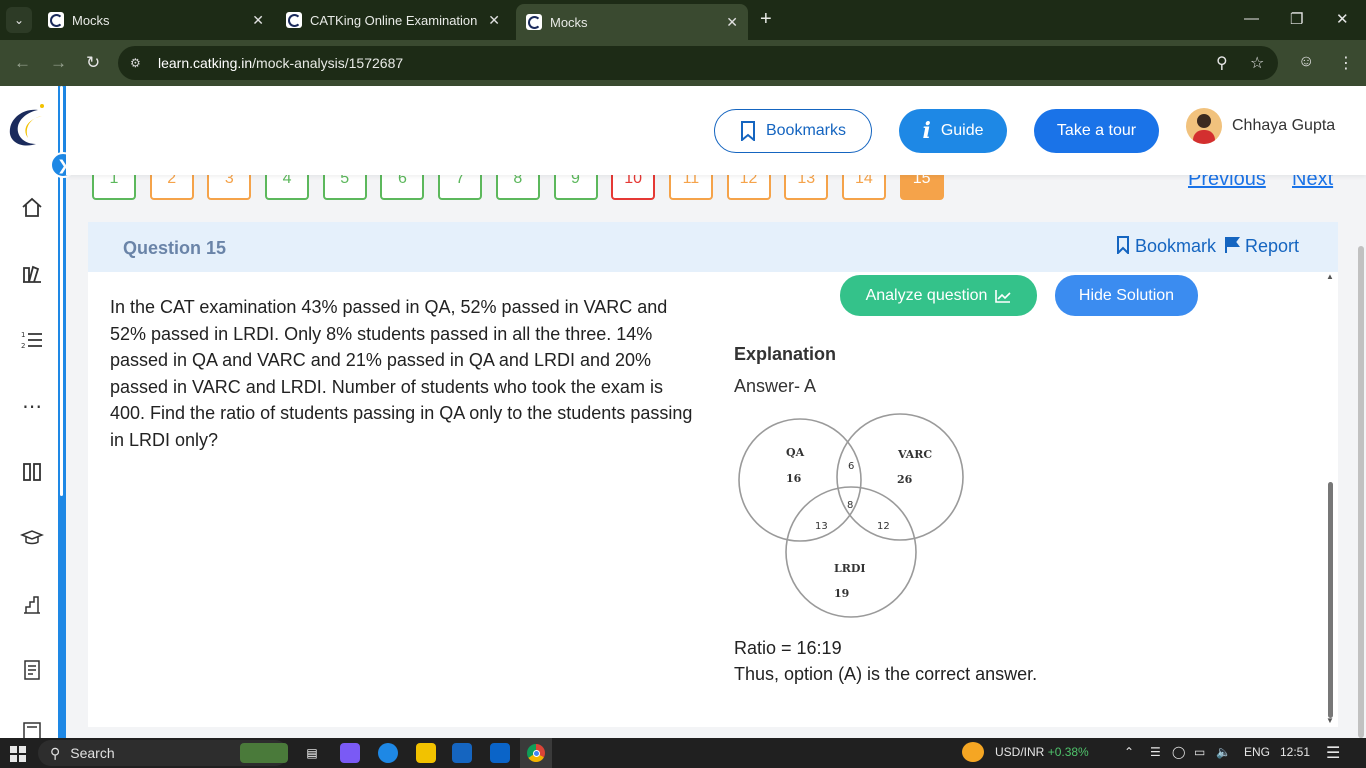 The image size is (1366, 768). What do you see at coordinates (22, 63) in the screenshot?
I see `back-icon: ←` at bounding box center [22, 63].